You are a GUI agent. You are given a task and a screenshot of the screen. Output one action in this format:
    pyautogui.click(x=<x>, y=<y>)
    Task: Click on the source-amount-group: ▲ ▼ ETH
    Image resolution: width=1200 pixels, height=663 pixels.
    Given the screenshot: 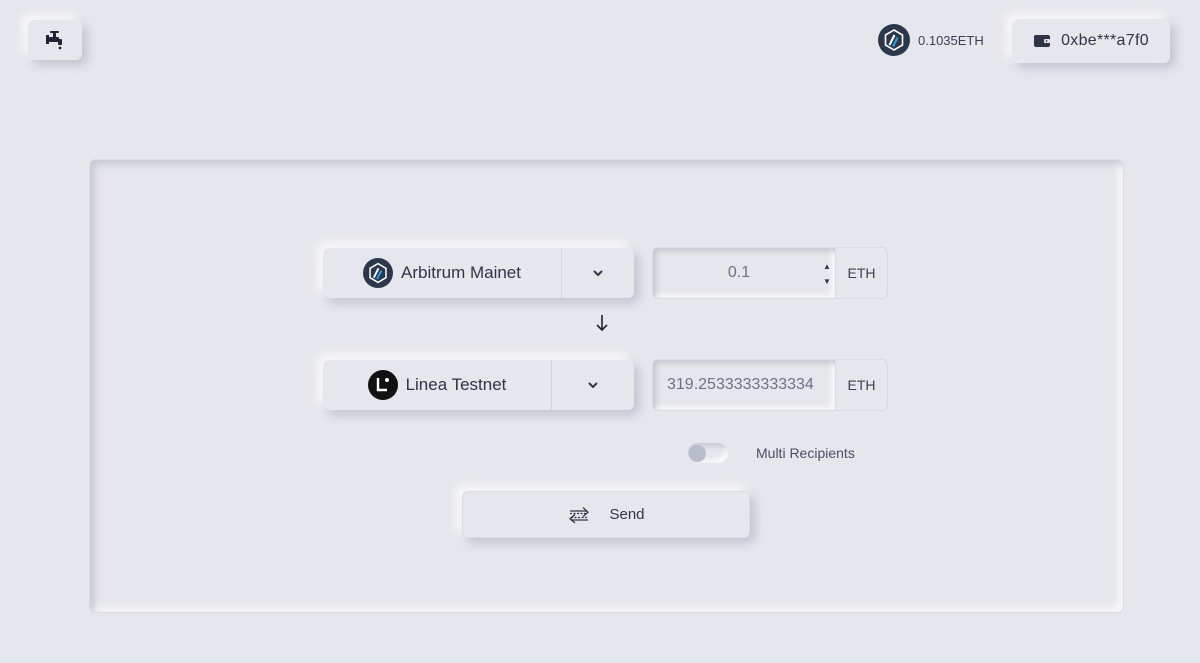 What is the action you would take?
    pyautogui.click(x=770, y=273)
    